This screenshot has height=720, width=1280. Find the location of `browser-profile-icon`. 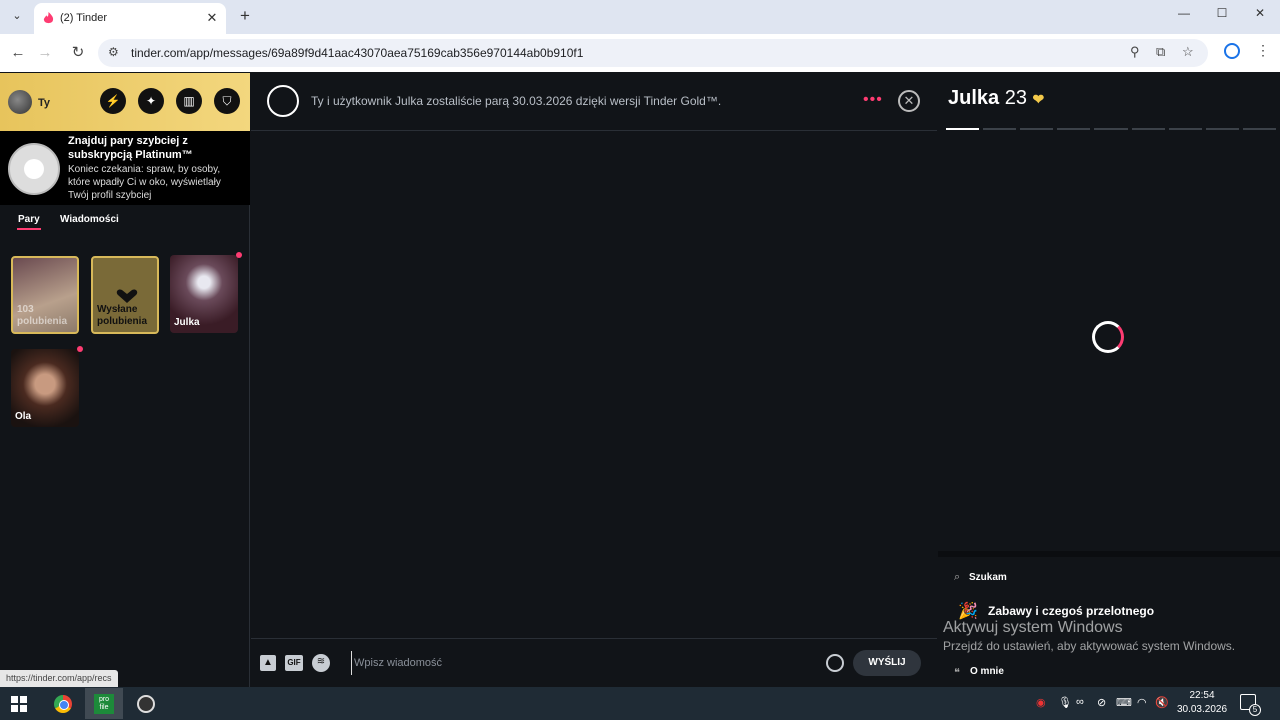

browser-profile-icon is located at coordinates (1232, 51).